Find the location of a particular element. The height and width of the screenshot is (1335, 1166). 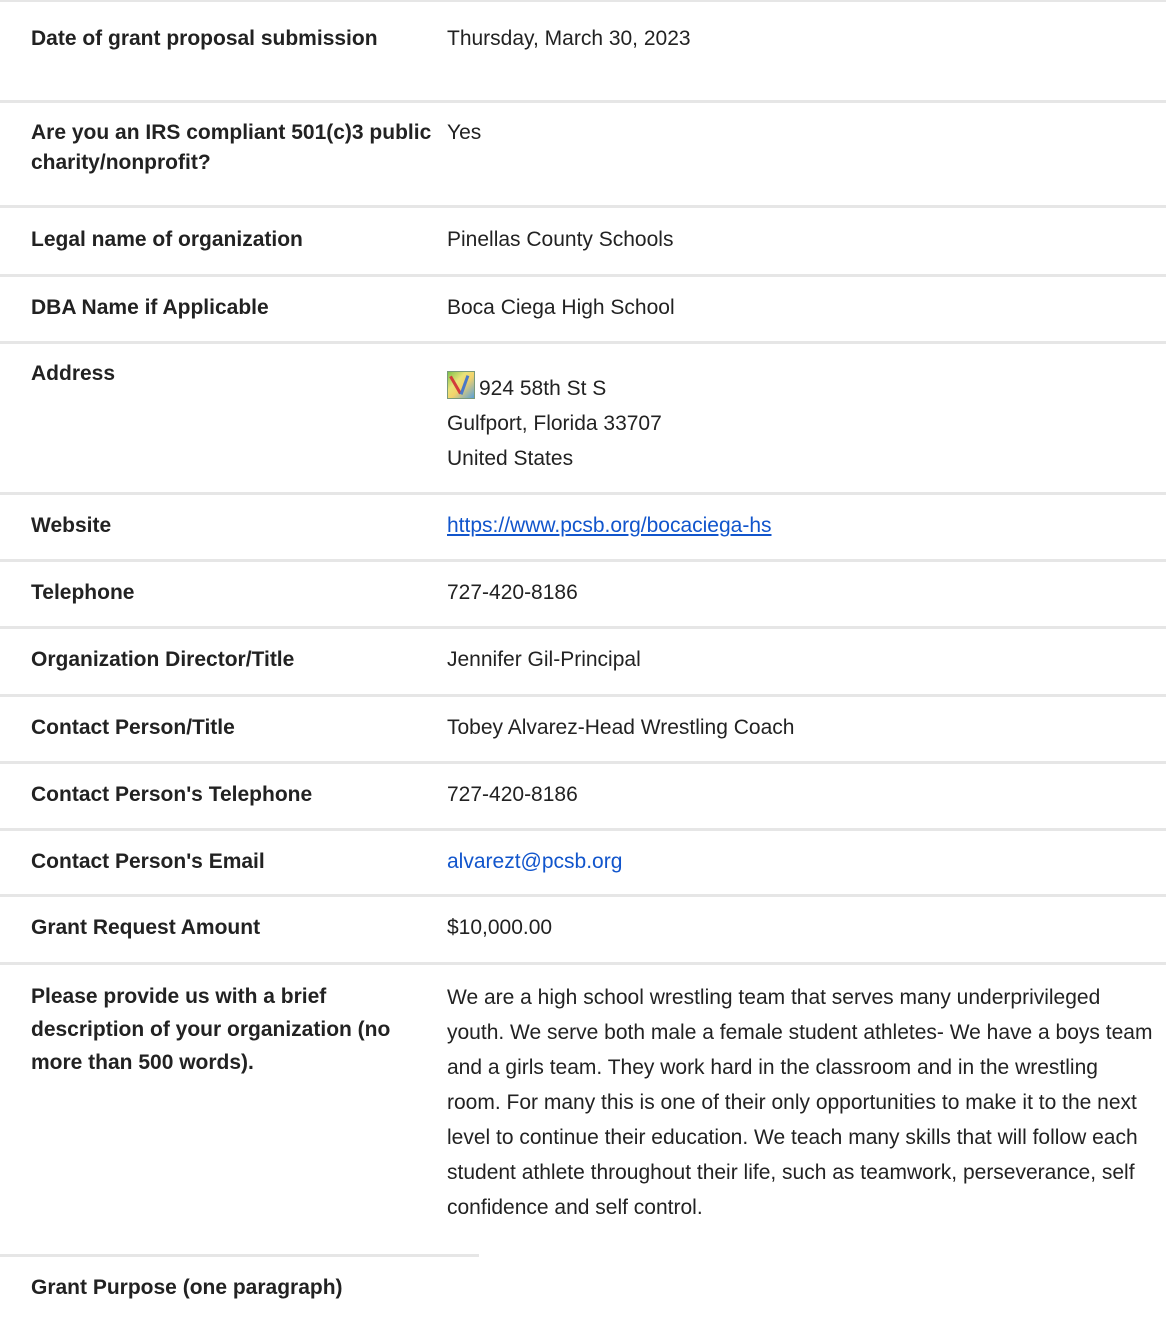

label-website: Website is located at coordinates (71, 525).